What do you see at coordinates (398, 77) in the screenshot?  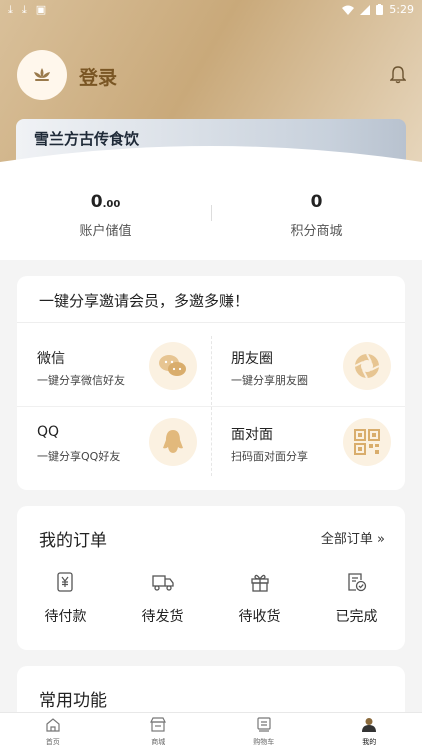 I see `bell-icon` at bounding box center [398, 77].